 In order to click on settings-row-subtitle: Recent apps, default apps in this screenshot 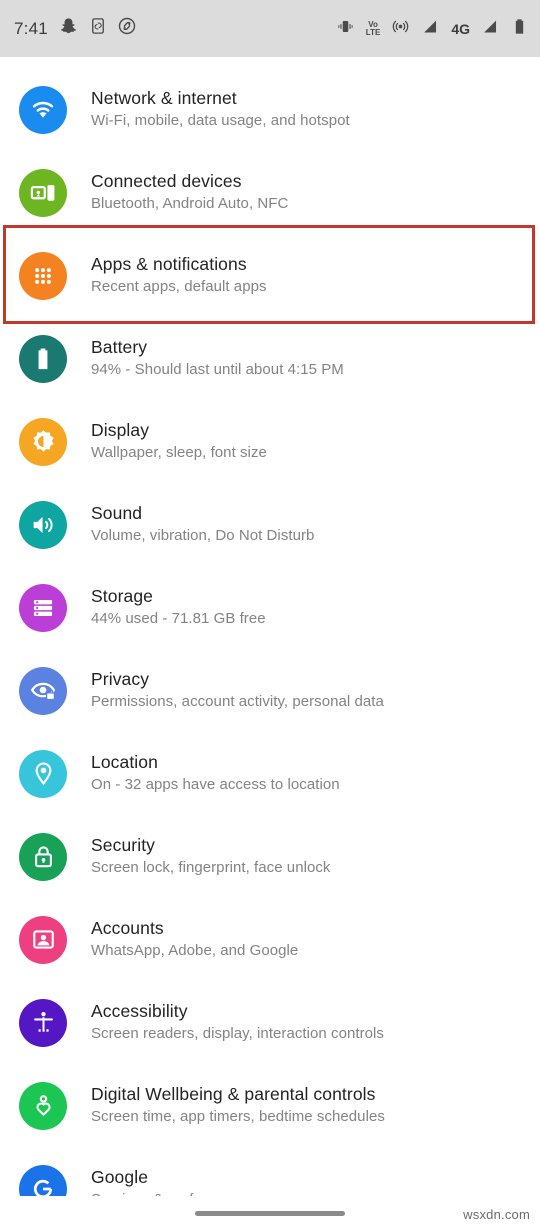, I will do `click(179, 286)`.